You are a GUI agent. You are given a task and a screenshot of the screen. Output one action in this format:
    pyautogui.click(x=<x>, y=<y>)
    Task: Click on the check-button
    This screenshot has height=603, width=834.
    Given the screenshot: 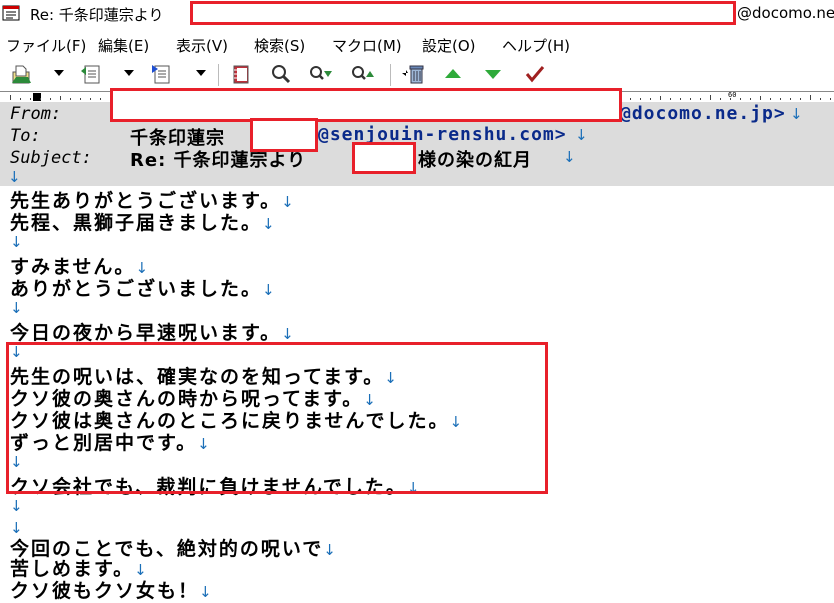 What is the action you would take?
    pyautogui.click(x=535, y=74)
    